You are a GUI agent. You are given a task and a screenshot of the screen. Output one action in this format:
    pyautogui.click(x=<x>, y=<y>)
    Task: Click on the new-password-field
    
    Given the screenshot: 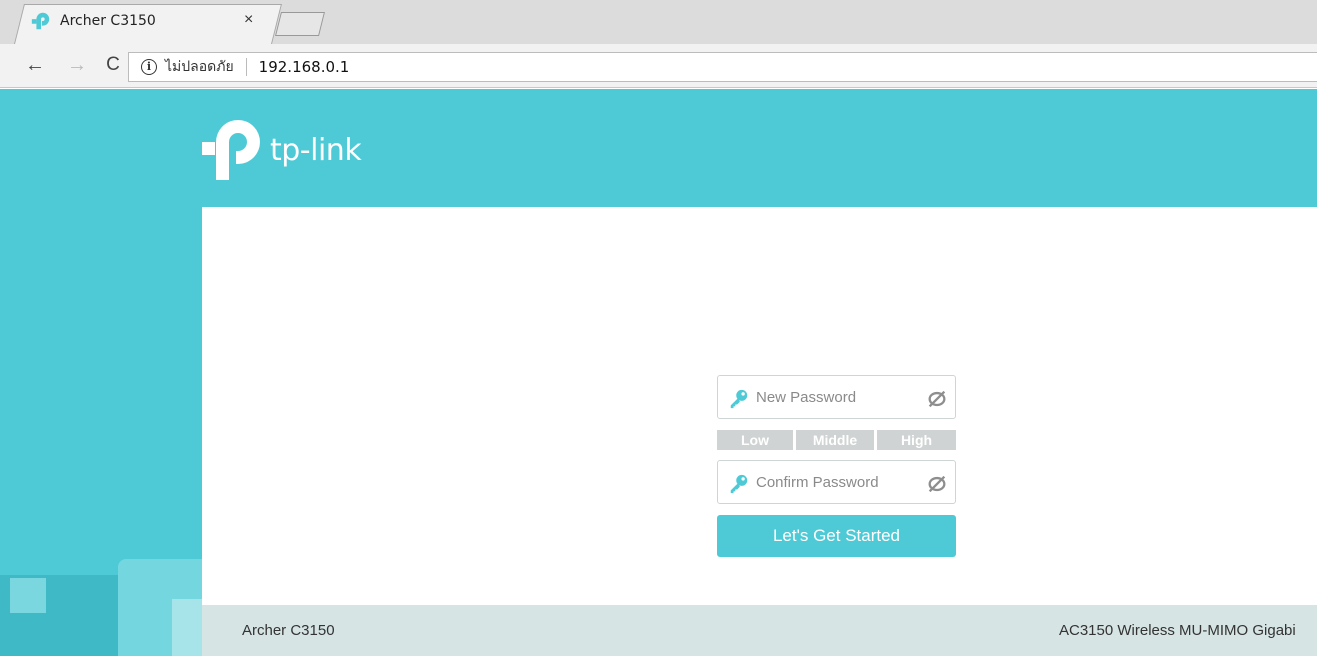 What is the action you would take?
    pyautogui.click(x=836, y=397)
    